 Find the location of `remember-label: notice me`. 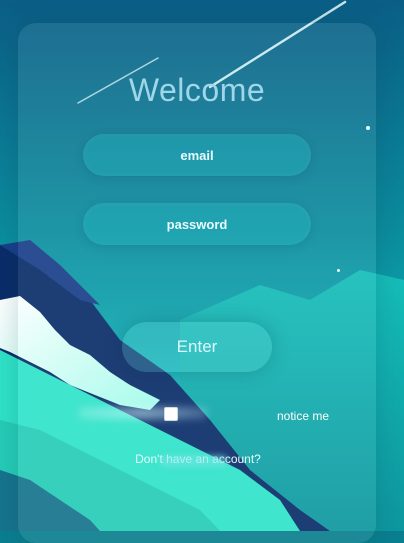

remember-label: notice me is located at coordinates (303, 416).